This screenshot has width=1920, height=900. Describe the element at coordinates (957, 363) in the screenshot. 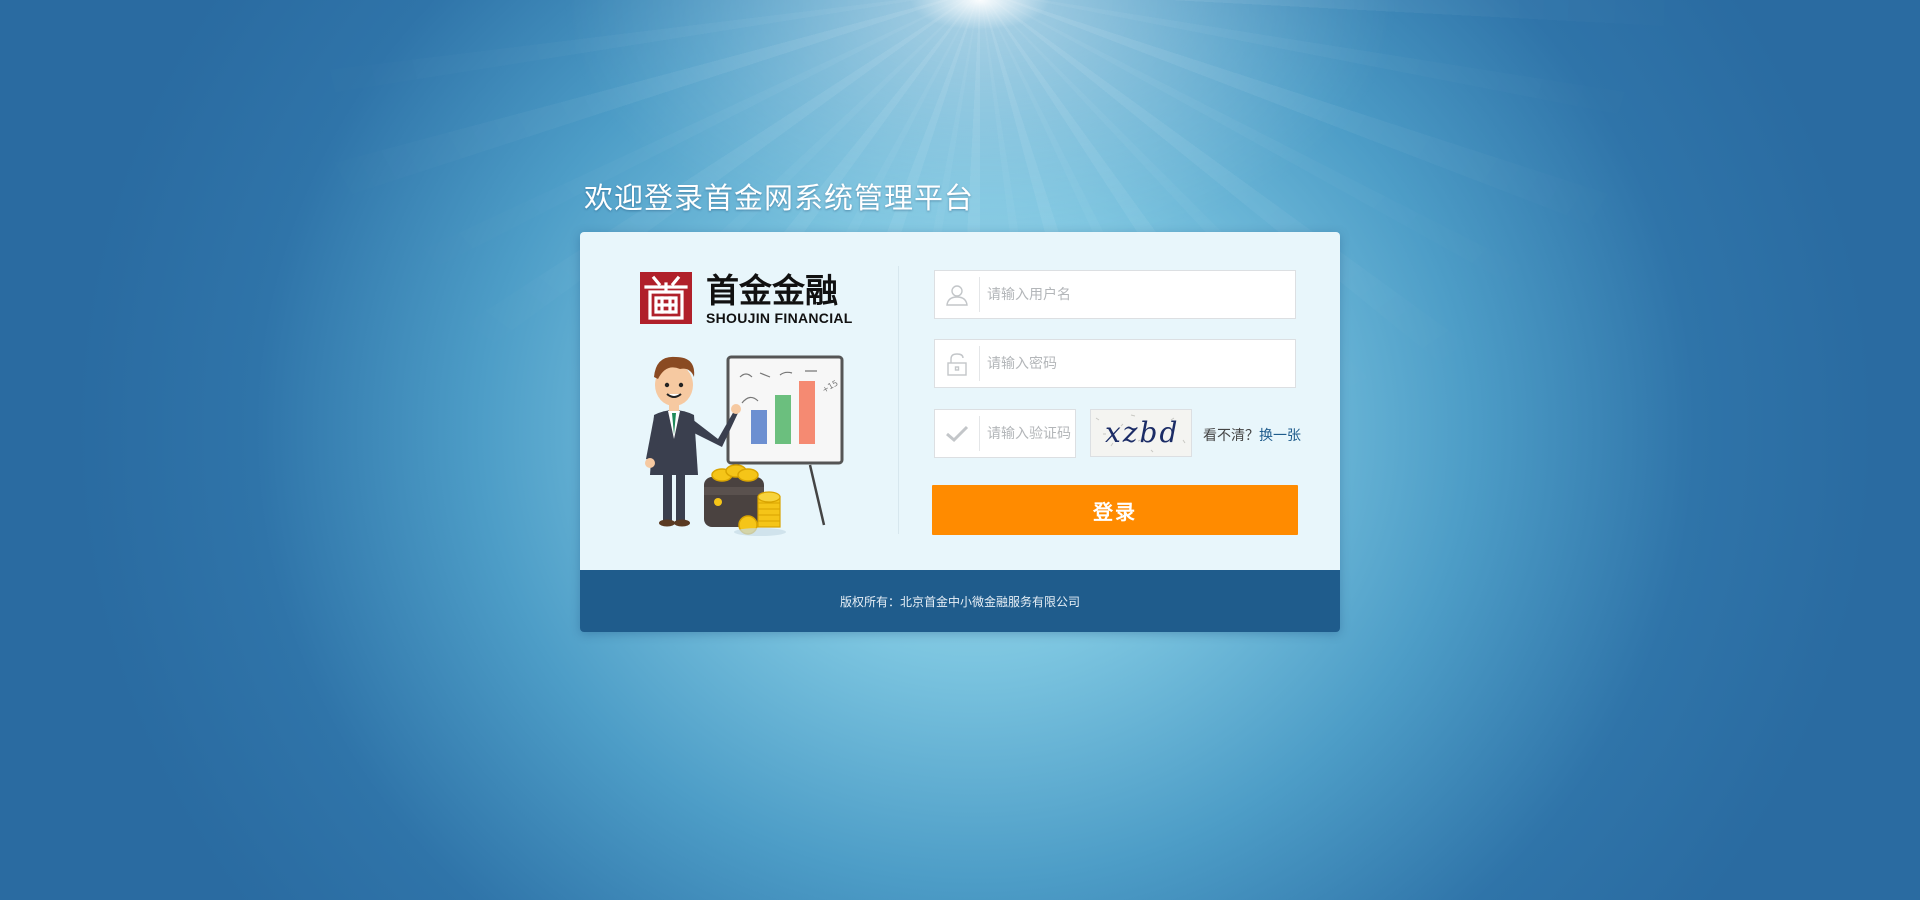

I see `lock-icon` at that location.